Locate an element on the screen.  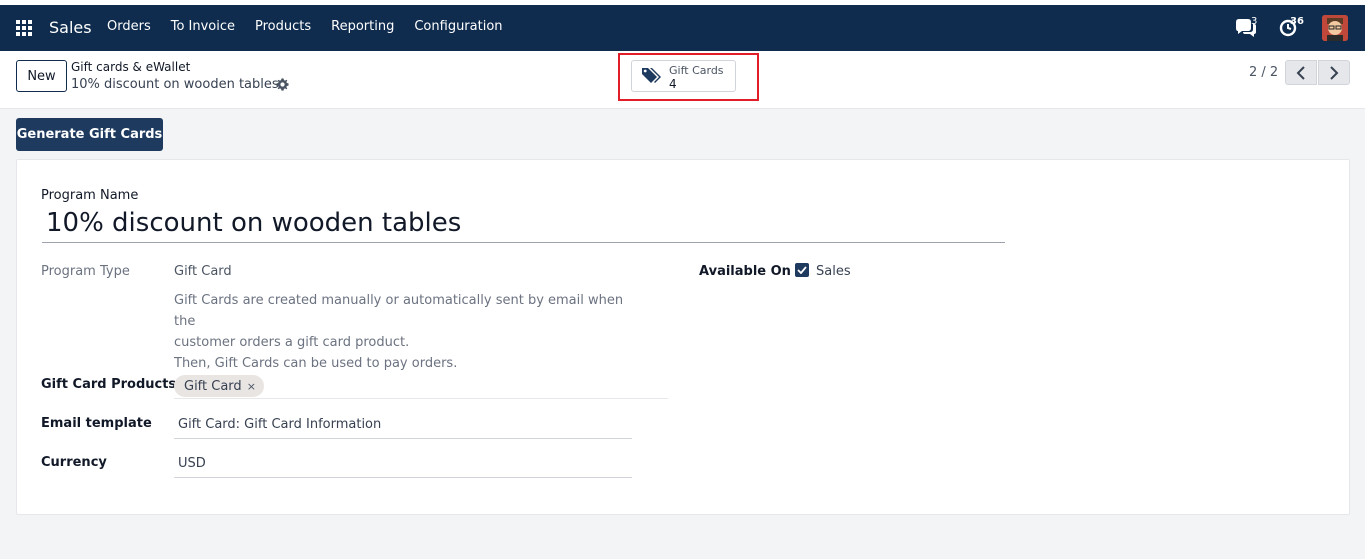
nav-item-configuration: Configuration is located at coordinates (458, 26).